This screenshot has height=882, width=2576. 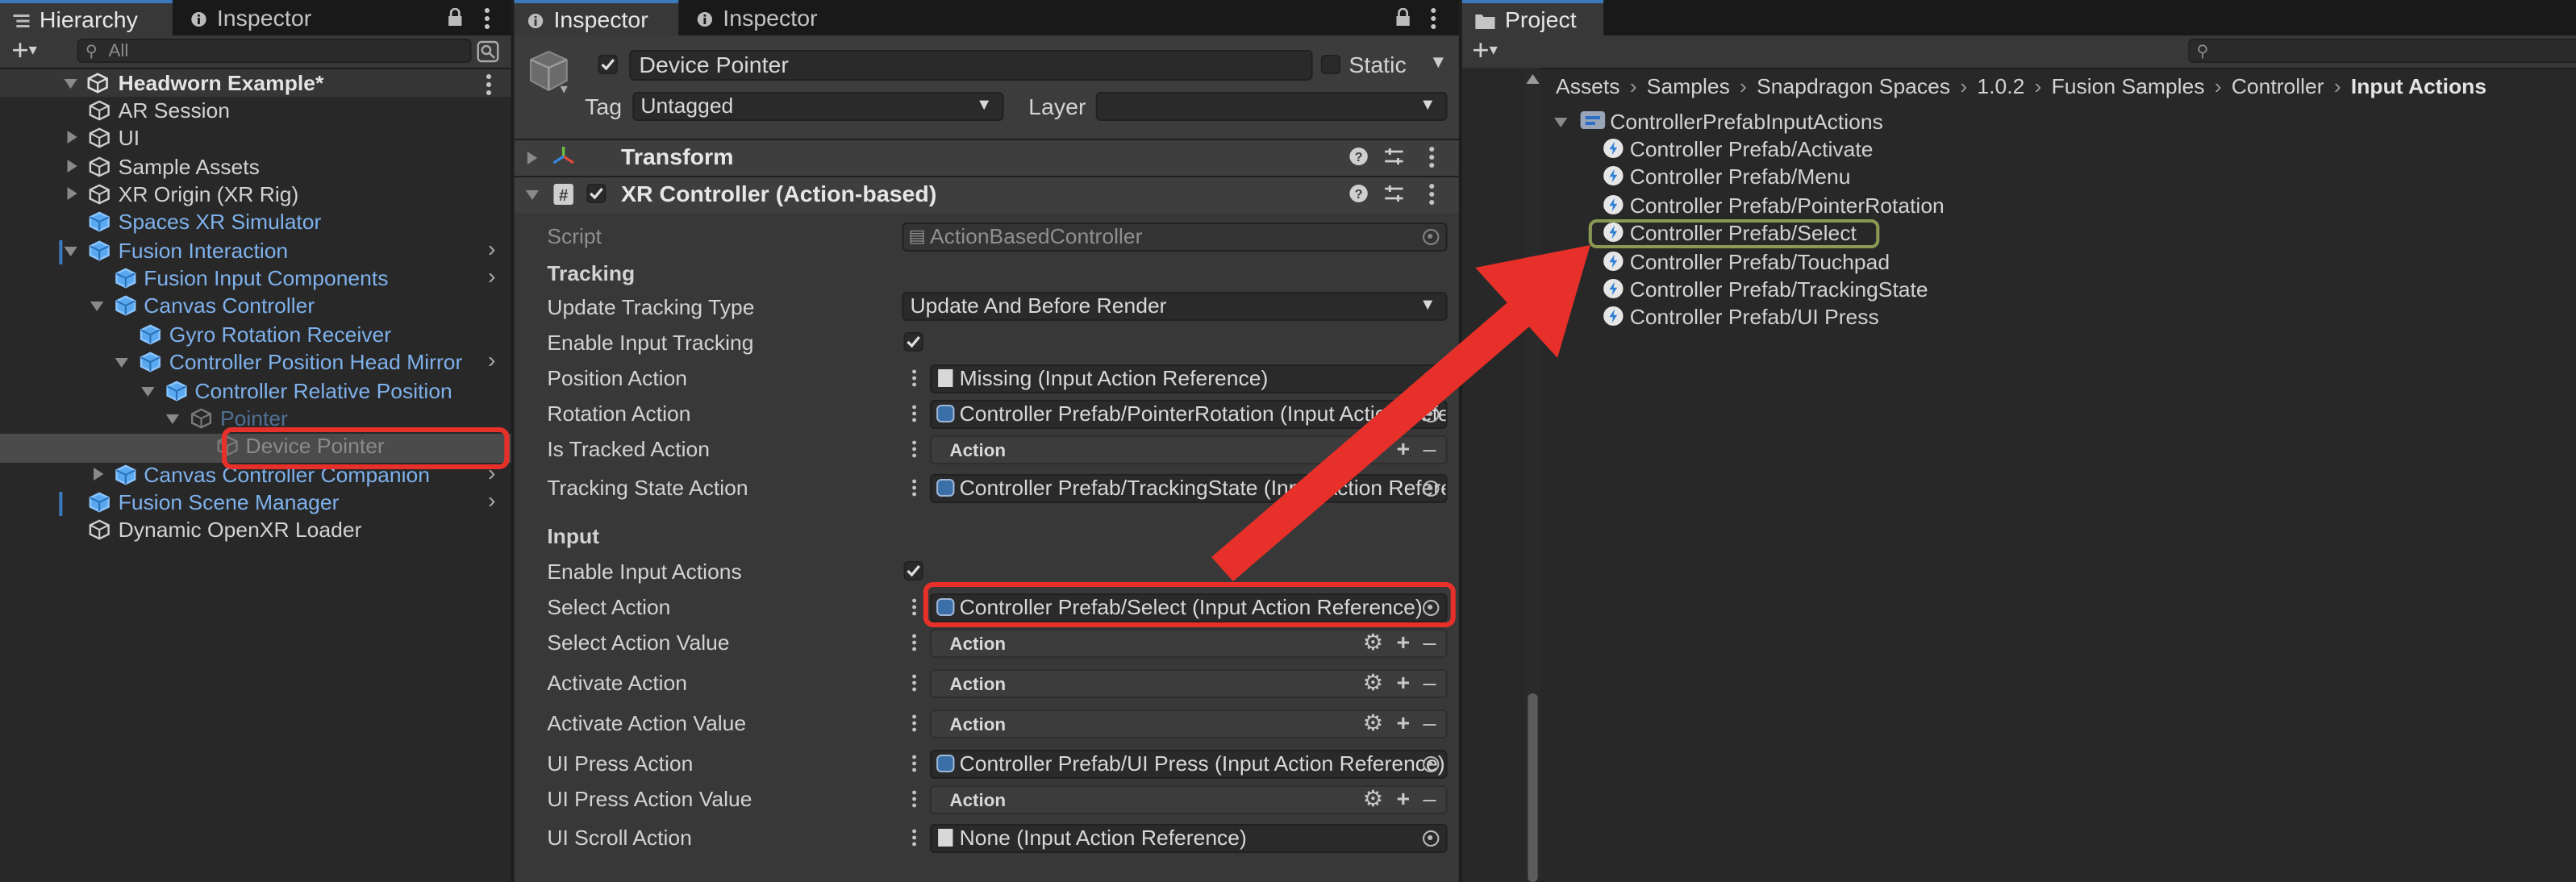 What do you see at coordinates (255, 166) in the screenshot?
I see `hierarchy-item: Sample Assets` at bounding box center [255, 166].